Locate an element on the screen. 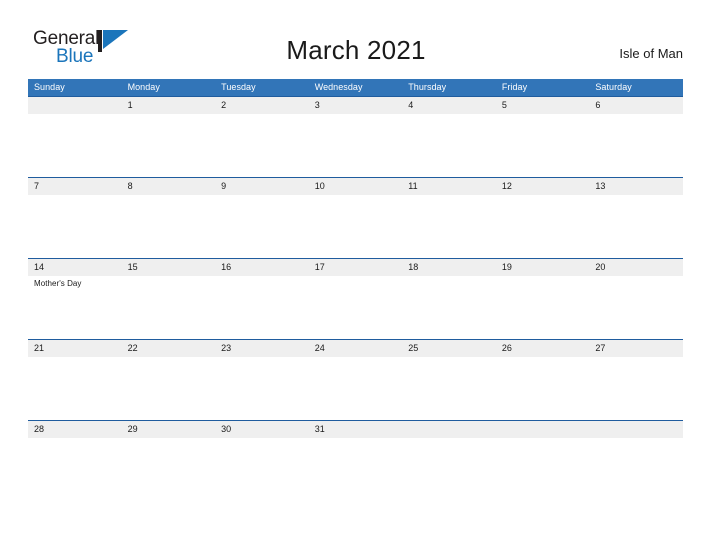 This screenshot has height=550, width=712. week-row: 28 29 30 31 is located at coordinates (355, 460).